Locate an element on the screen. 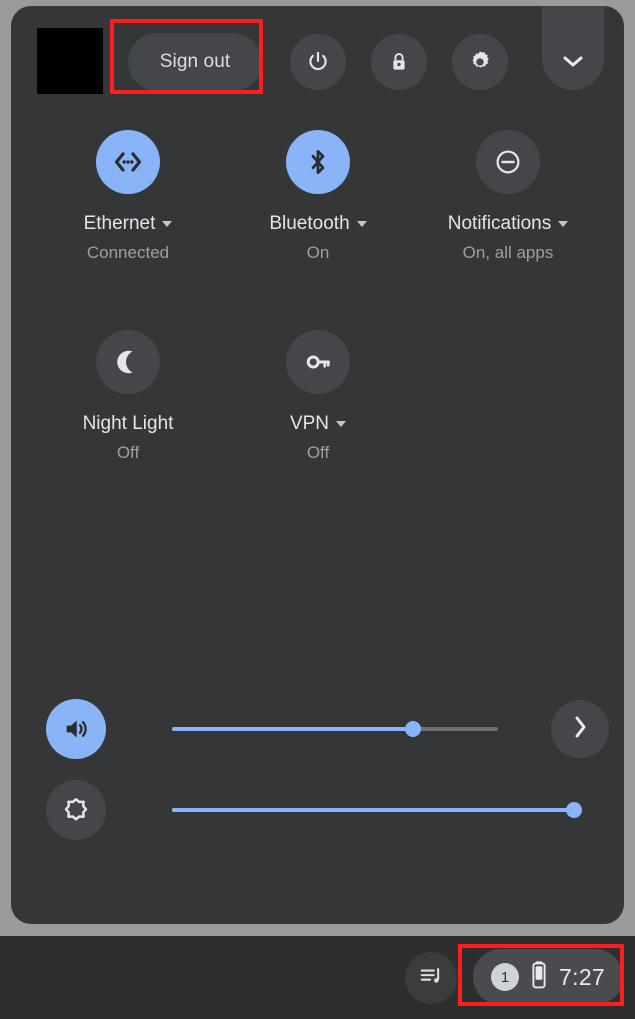 The image size is (635, 1019). feature-tile-night-light: Night Light Off is located at coordinates (128, 391).